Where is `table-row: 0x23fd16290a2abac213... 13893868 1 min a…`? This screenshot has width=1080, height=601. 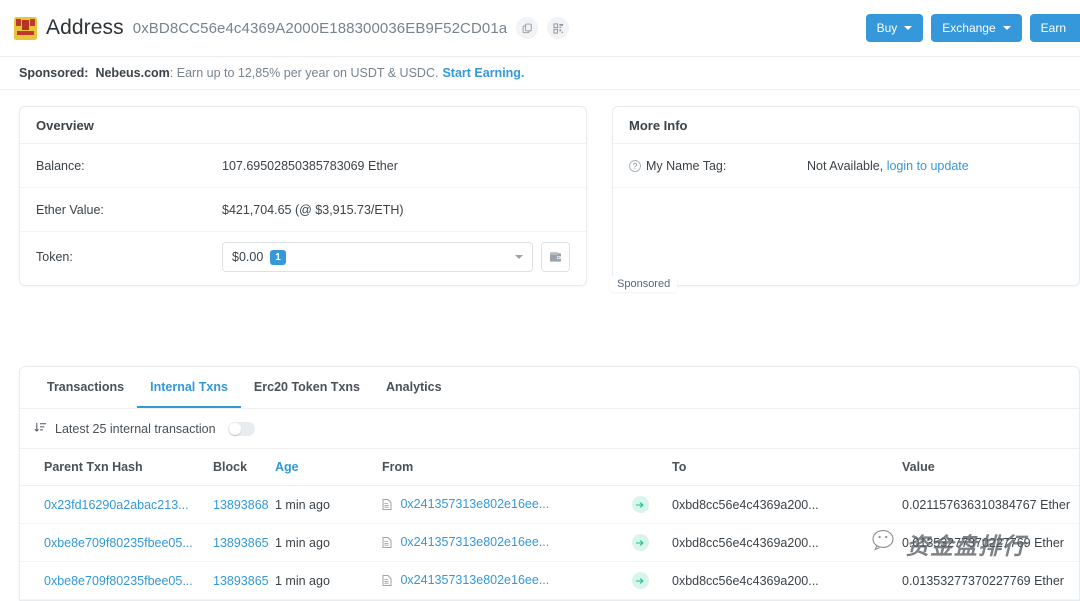
table-row: 0x23fd16290a2abac213... 13893868 1 min a… is located at coordinates (549, 504).